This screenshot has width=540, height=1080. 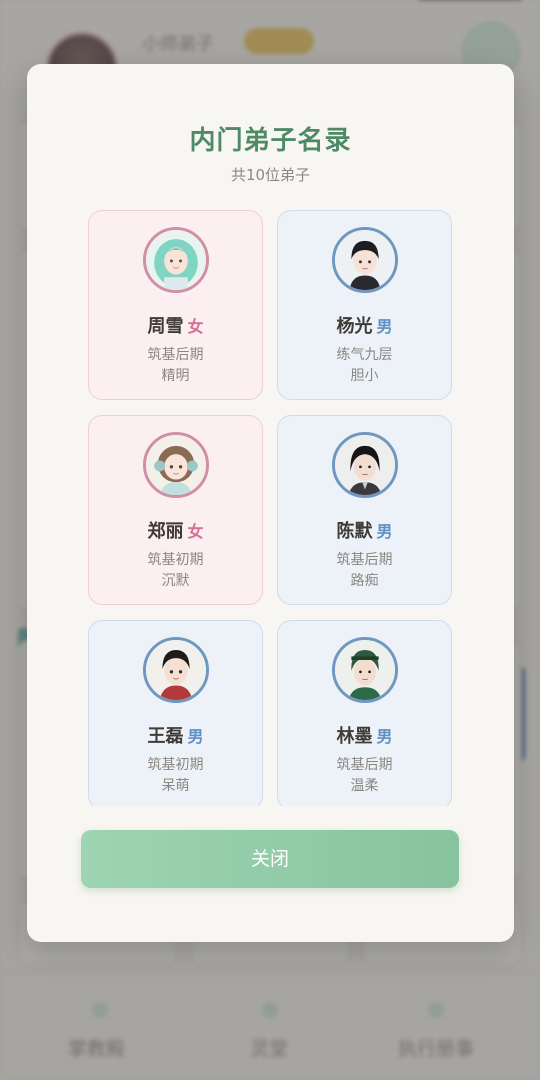 I want to click on disciple-card: 杨光男 练气九层 胆小, so click(x=364, y=305).